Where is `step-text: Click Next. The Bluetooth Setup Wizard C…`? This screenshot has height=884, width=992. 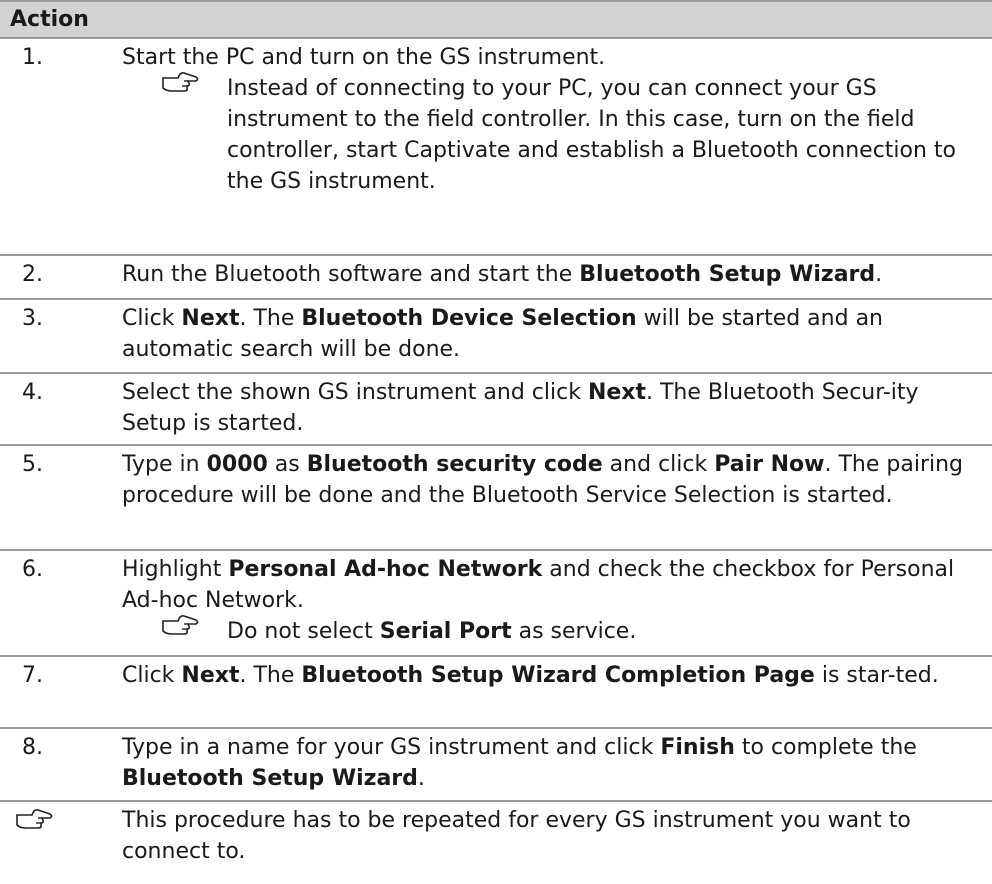
step-text: Click Next. The Bluetooth Setup Wizard C… is located at coordinates (557, 677).